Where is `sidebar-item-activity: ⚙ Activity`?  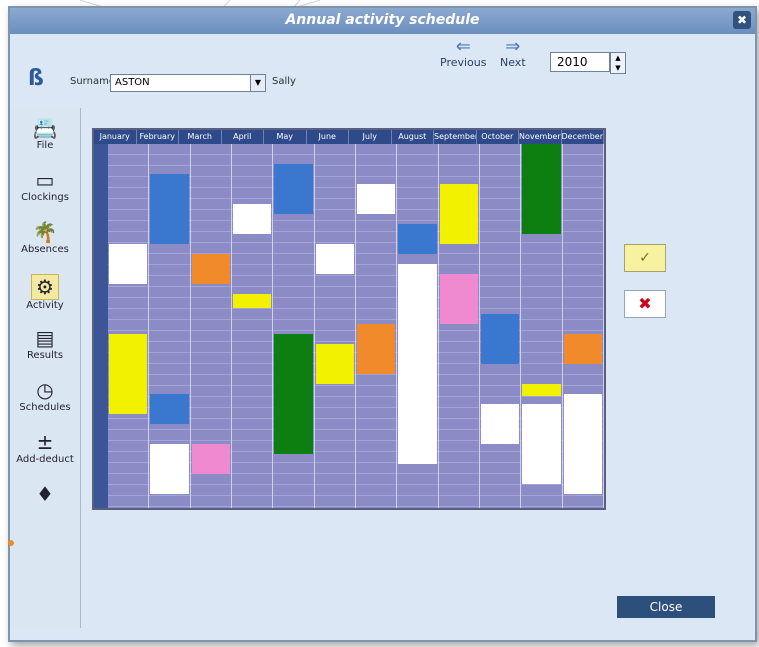 sidebar-item-activity: ⚙ Activity is located at coordinates (45, 292).